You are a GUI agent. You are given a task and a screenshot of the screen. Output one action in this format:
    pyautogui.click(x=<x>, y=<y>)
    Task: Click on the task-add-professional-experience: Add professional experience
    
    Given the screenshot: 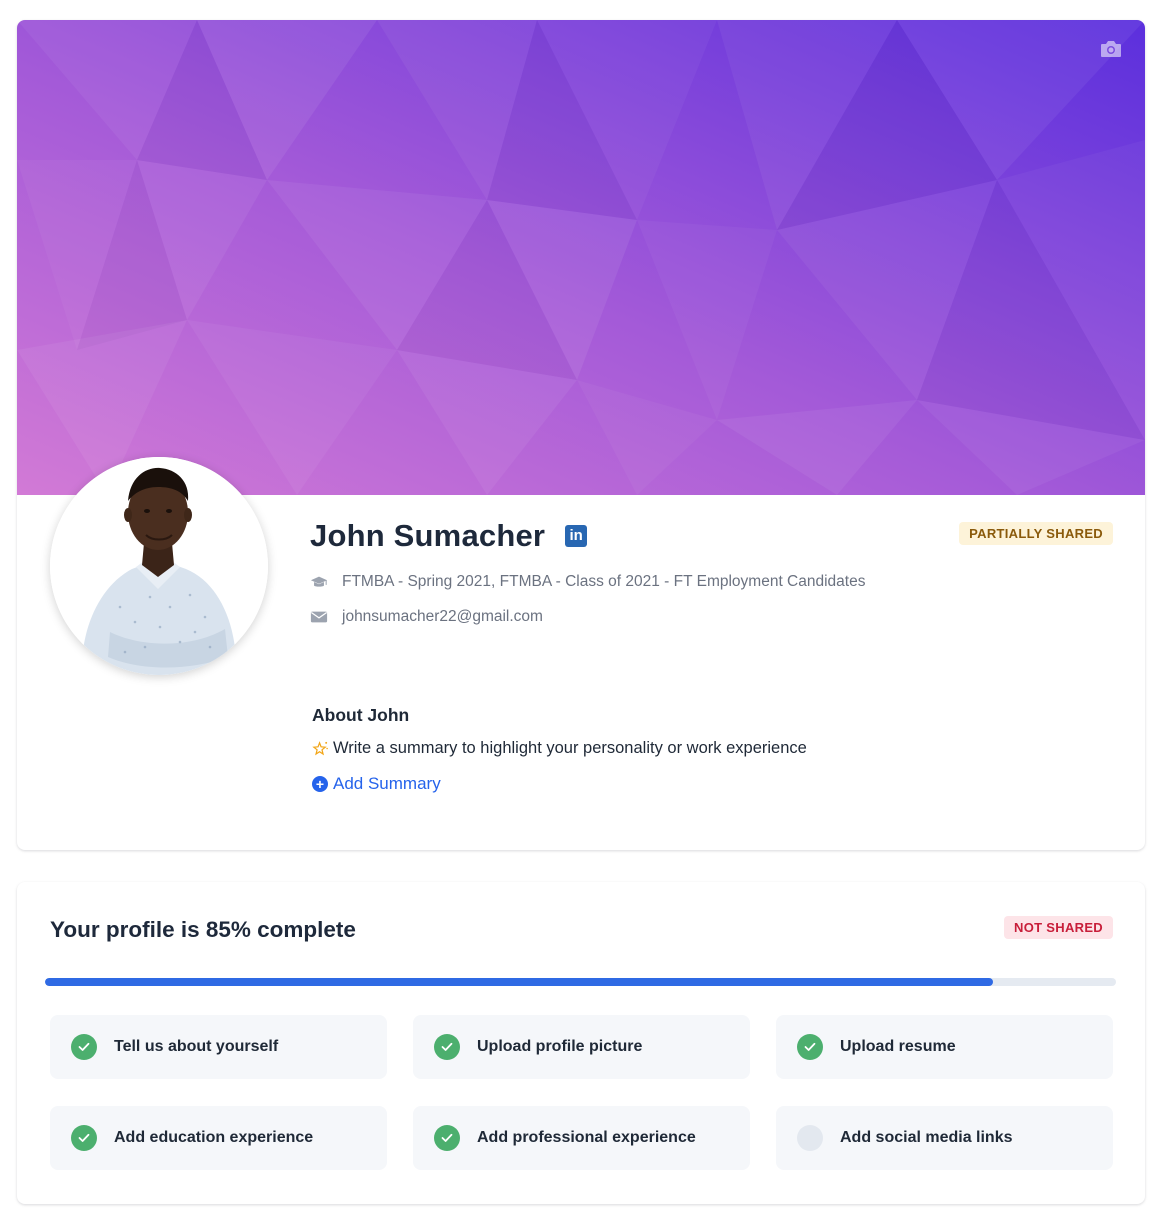 What is the action you would take?
    pyautogui.click(x=581, y=1138)
    